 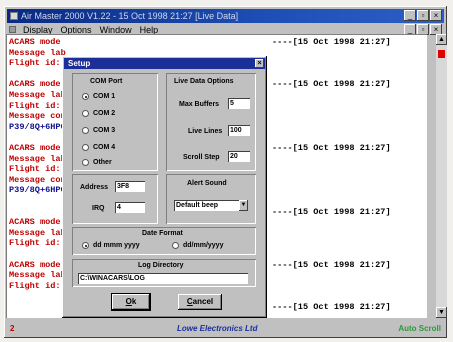 What do you see at coordinates (163, 278) in the screenshot?
I see `log-directory-field: C:\WINACARS\LOG` at bounding box center [163, 278].